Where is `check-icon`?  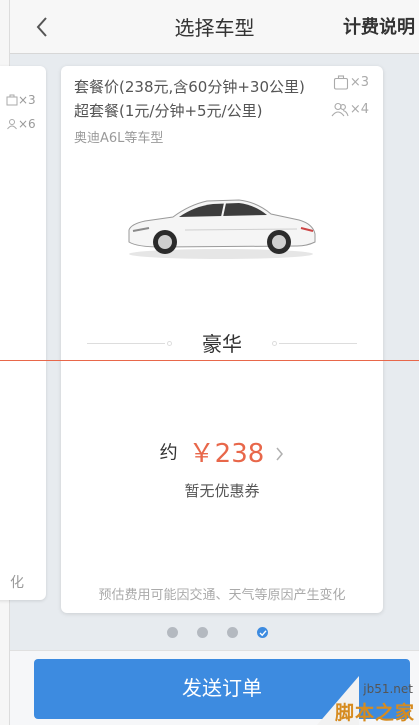
check-icon is located at coordinates (263, 632).